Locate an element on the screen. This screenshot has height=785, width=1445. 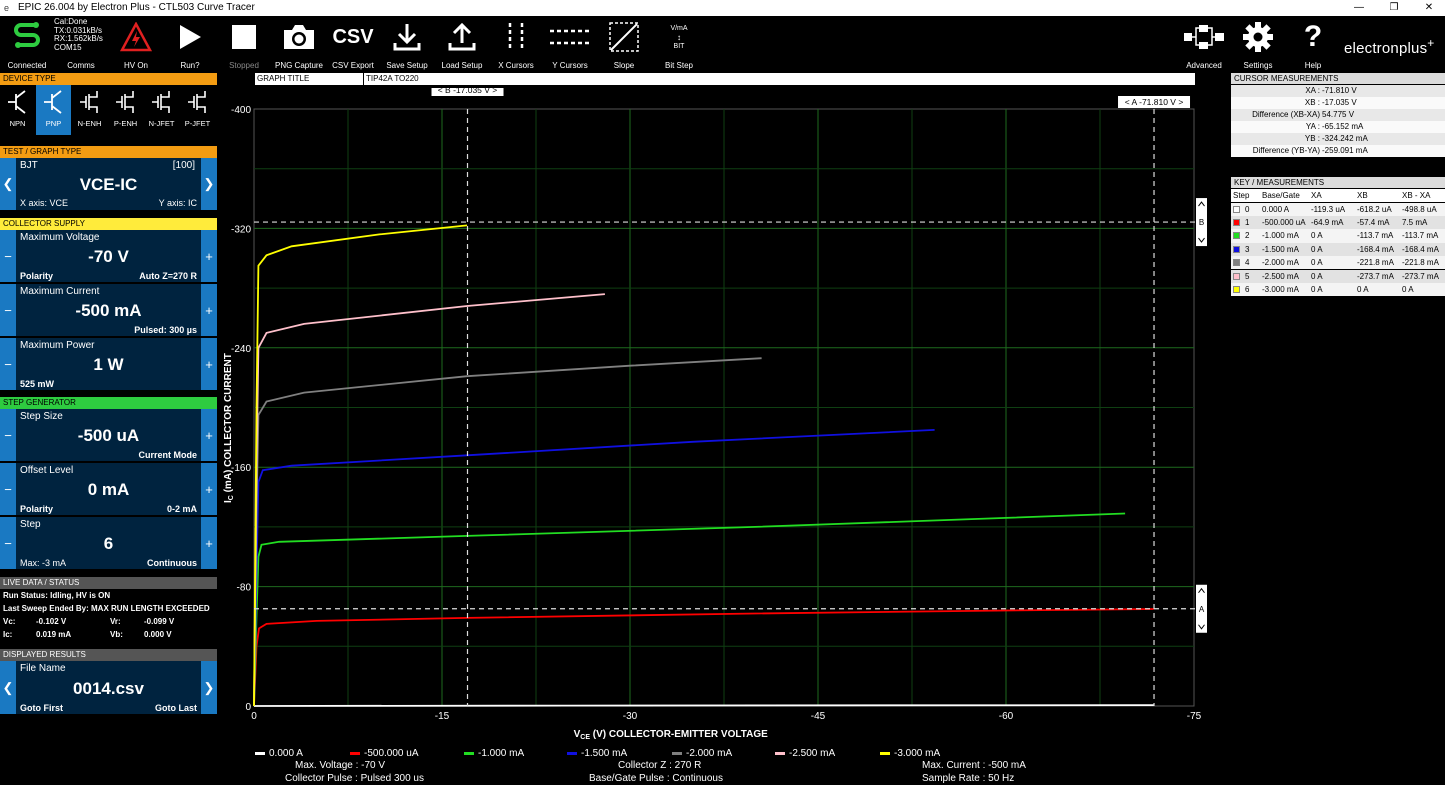
device-type-header: DEVICE TYPE is located at coordinates (108, 79).